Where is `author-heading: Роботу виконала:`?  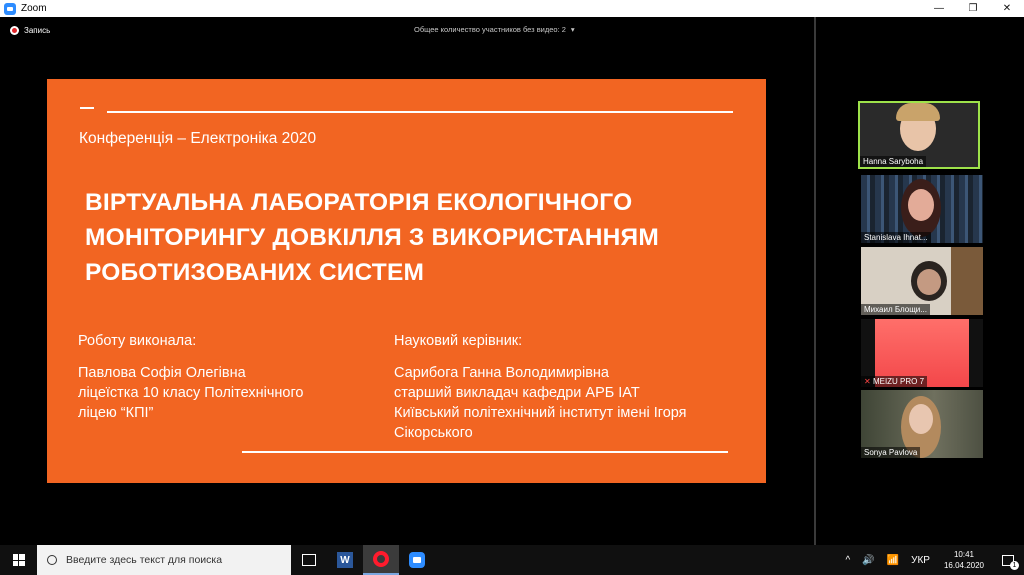
author-heading: Роботу виконала: is located at coordinates (137, 341).